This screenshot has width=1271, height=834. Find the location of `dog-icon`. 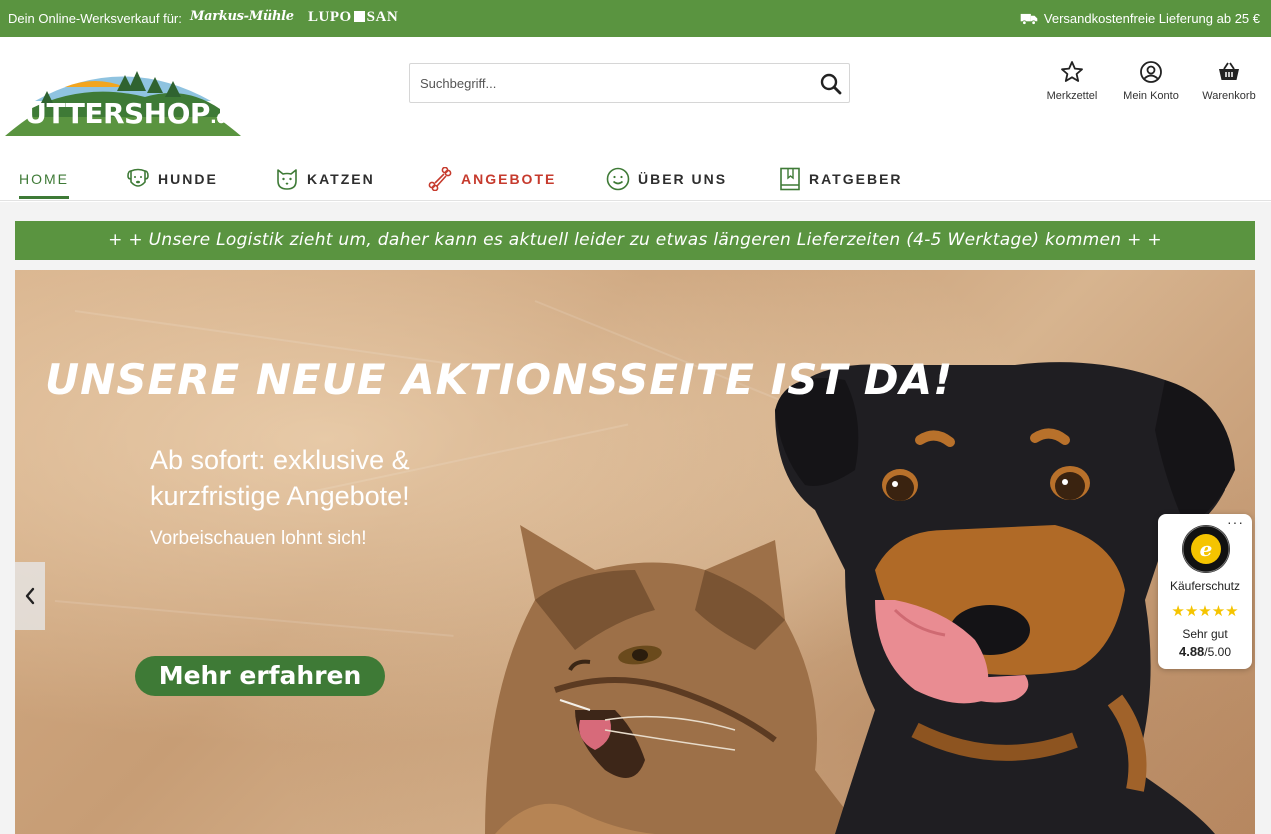

dog-icon is located at coordinates (138, 177).